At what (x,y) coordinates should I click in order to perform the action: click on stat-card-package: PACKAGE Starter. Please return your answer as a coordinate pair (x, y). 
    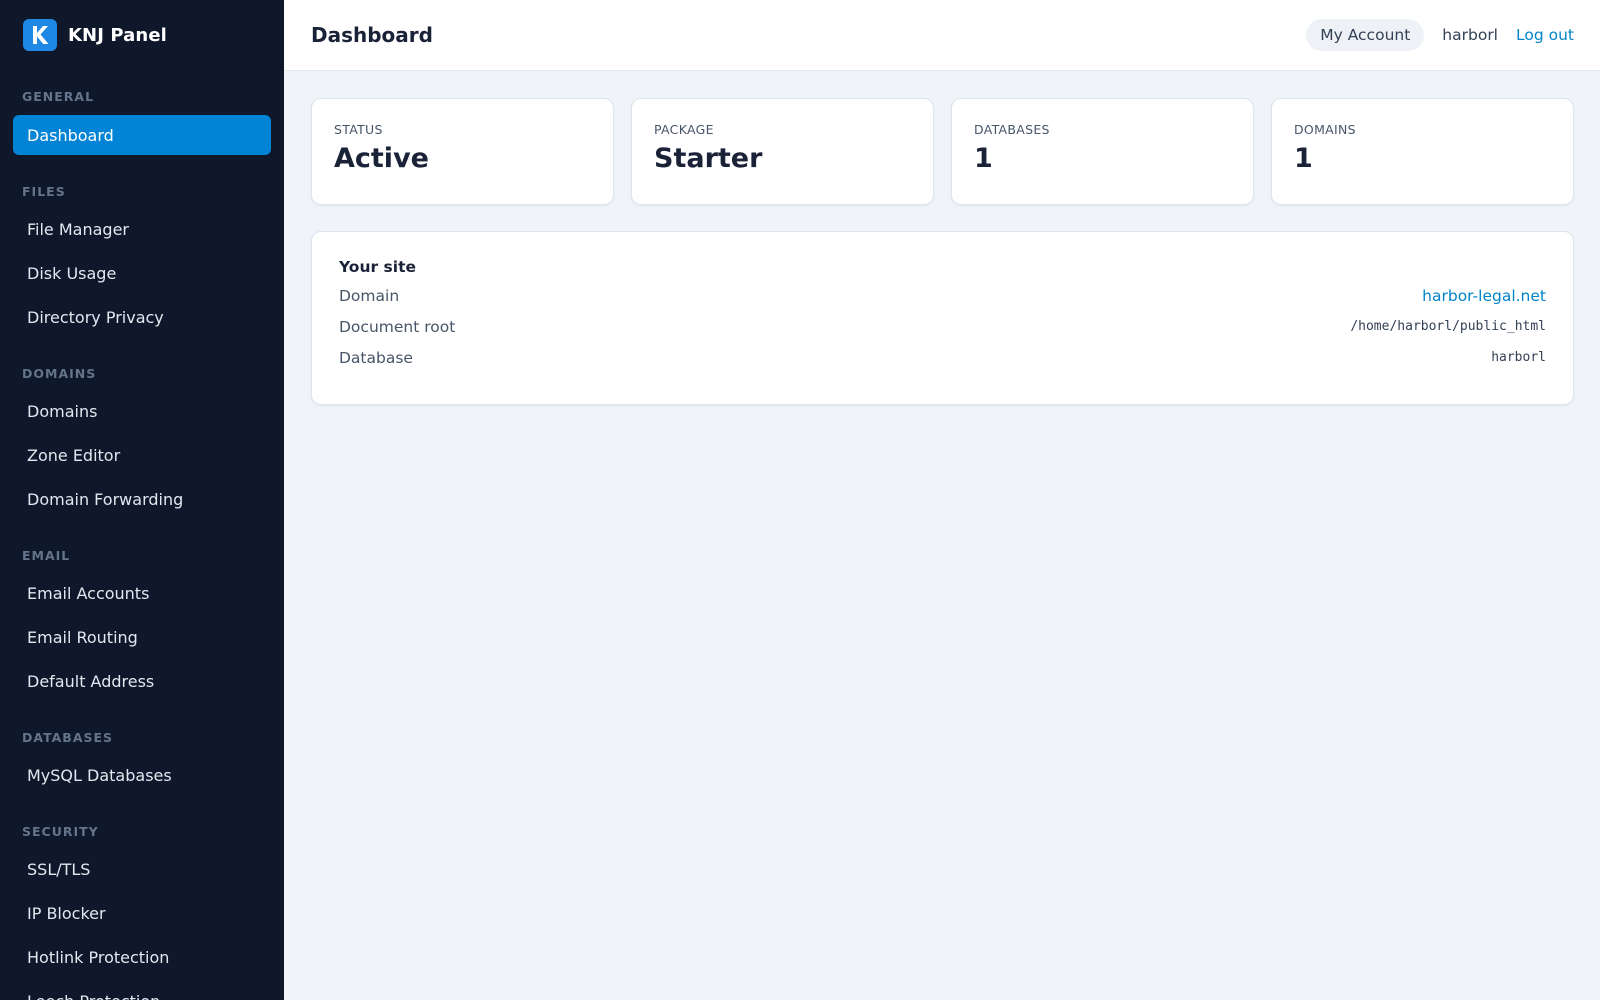
    Looking at the image, I should click on (782, 151).